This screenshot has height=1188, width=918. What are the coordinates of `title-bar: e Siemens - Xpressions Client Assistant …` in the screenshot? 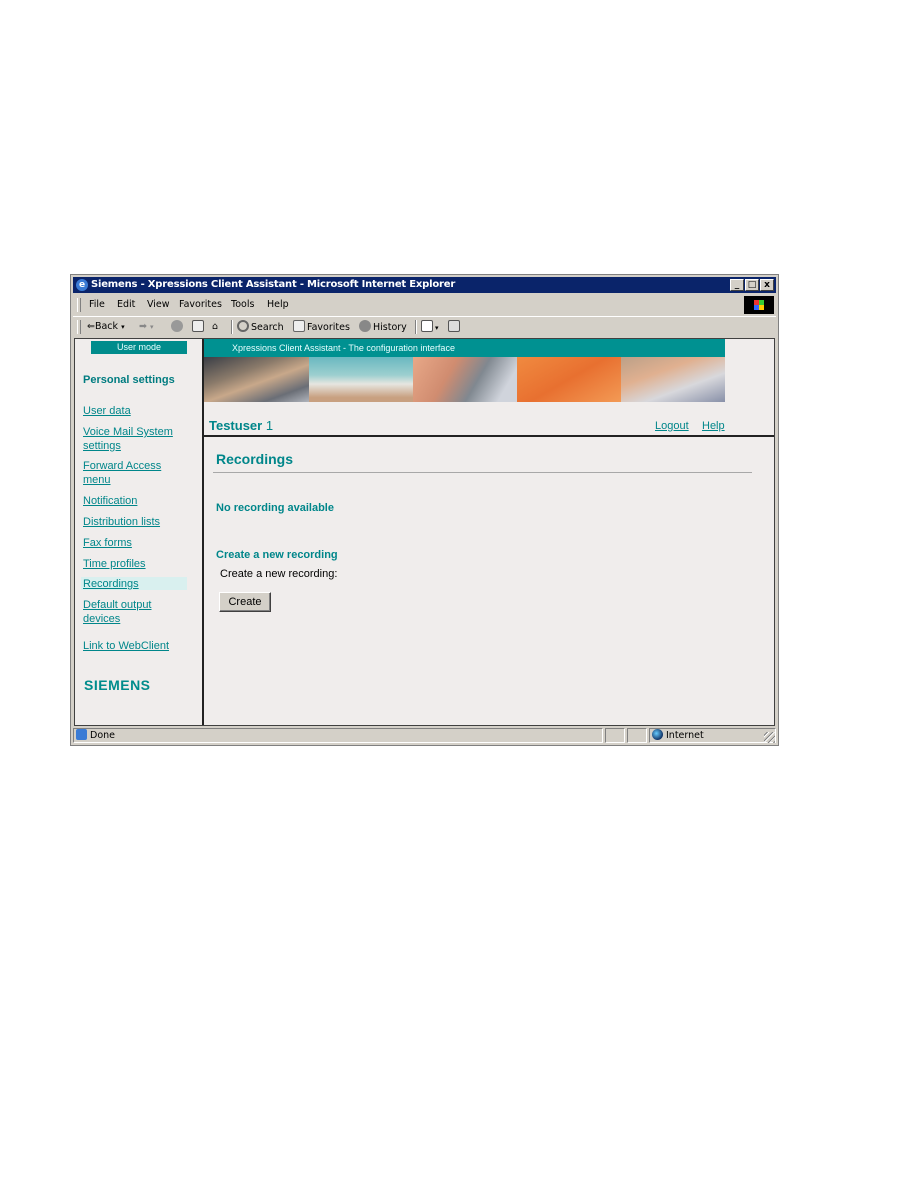 It's located at (424, 285).